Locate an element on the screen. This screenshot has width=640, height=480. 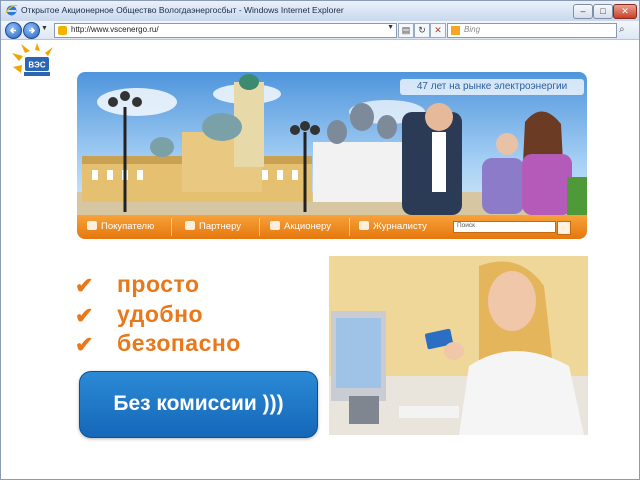
forward-button is located at coordinates (31, 30).